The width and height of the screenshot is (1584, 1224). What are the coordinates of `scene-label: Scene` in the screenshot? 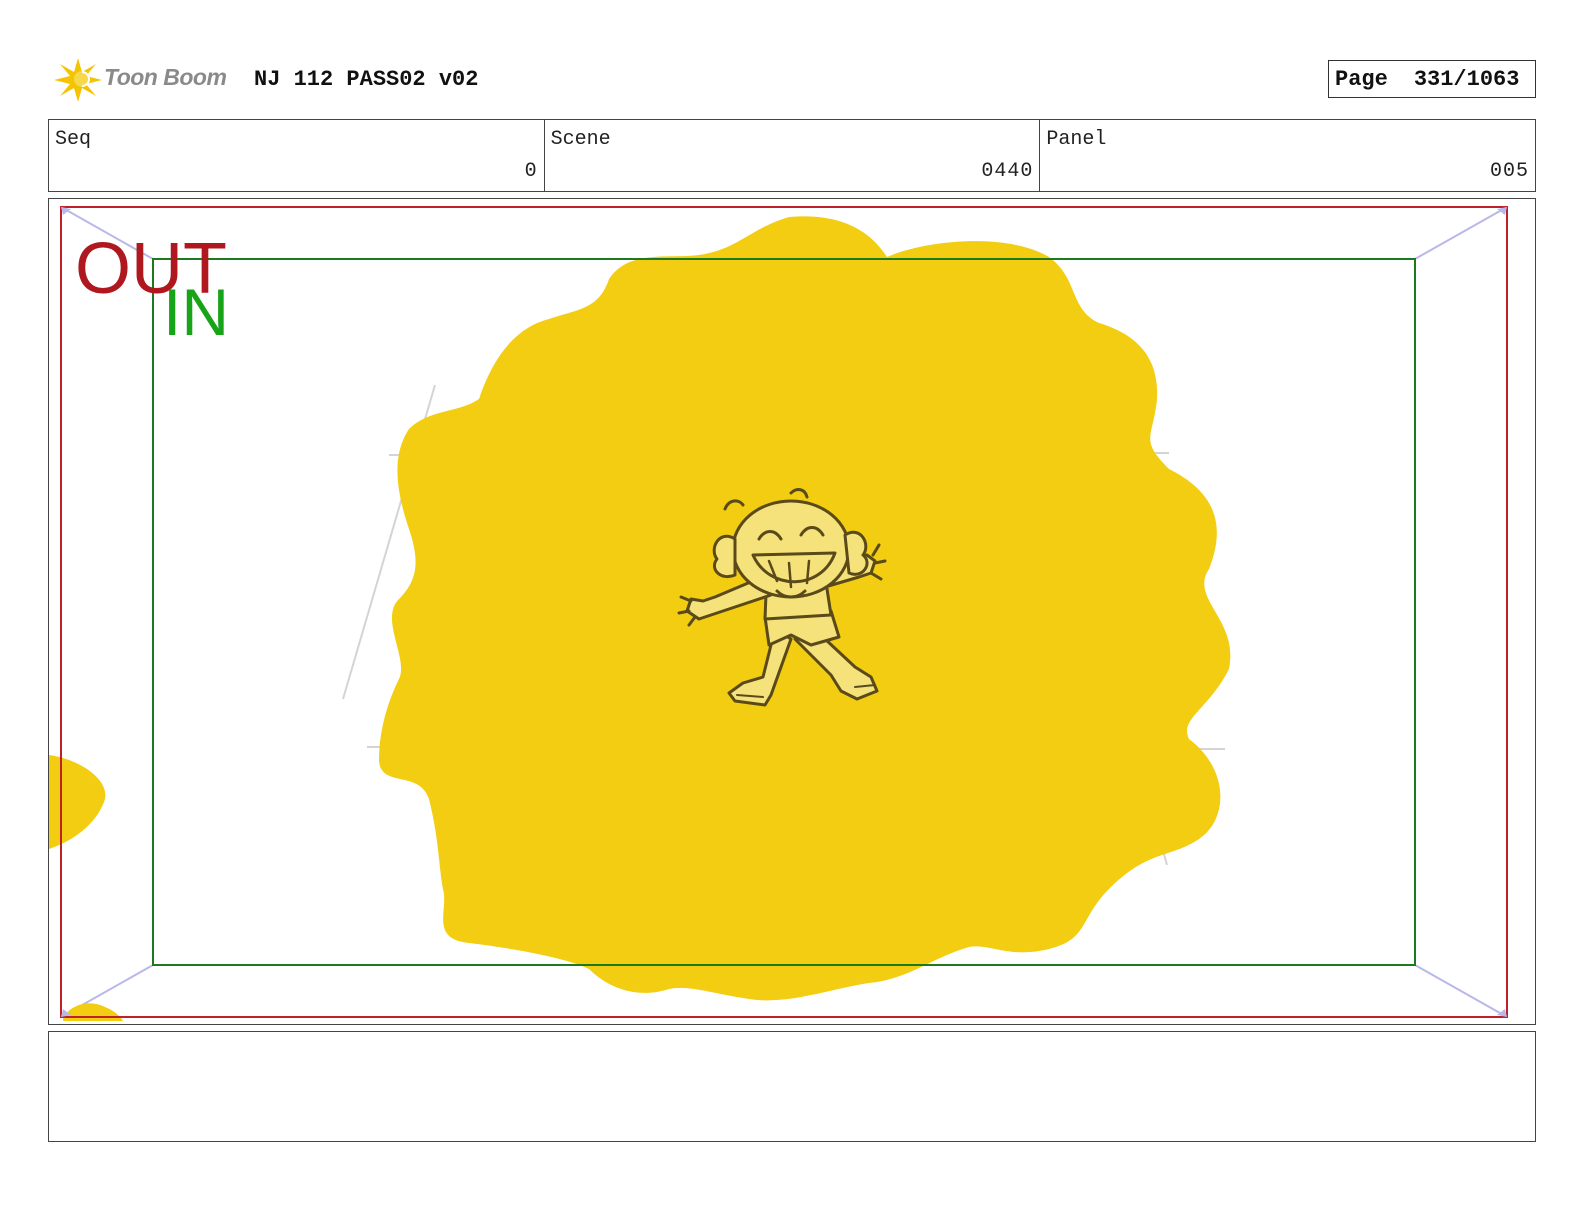 It's located at (580, 139).